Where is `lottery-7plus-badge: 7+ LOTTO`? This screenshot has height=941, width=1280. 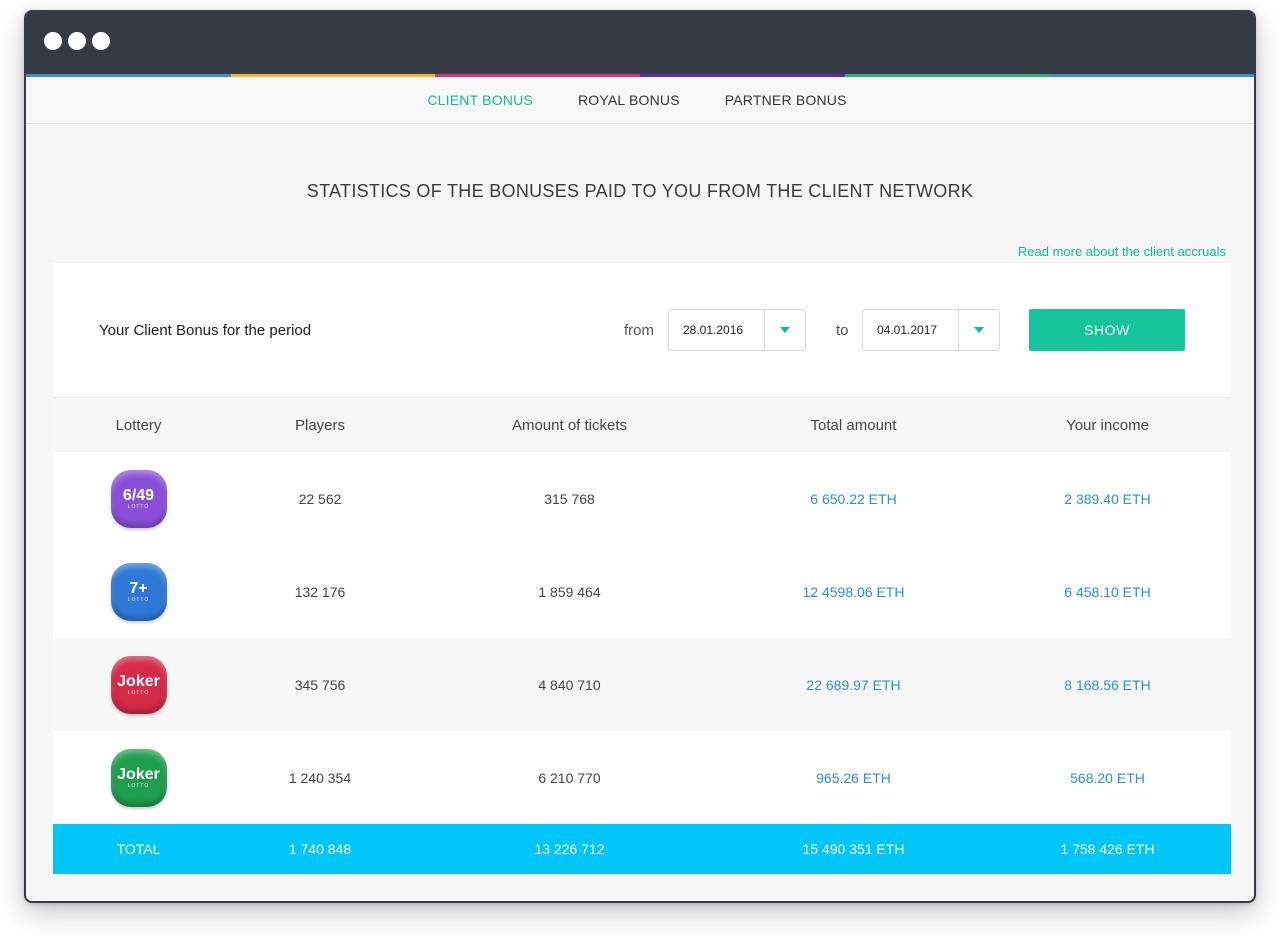
lottery-7plus-badge: 7+ LOTTO is located at coordinates (138, 591).